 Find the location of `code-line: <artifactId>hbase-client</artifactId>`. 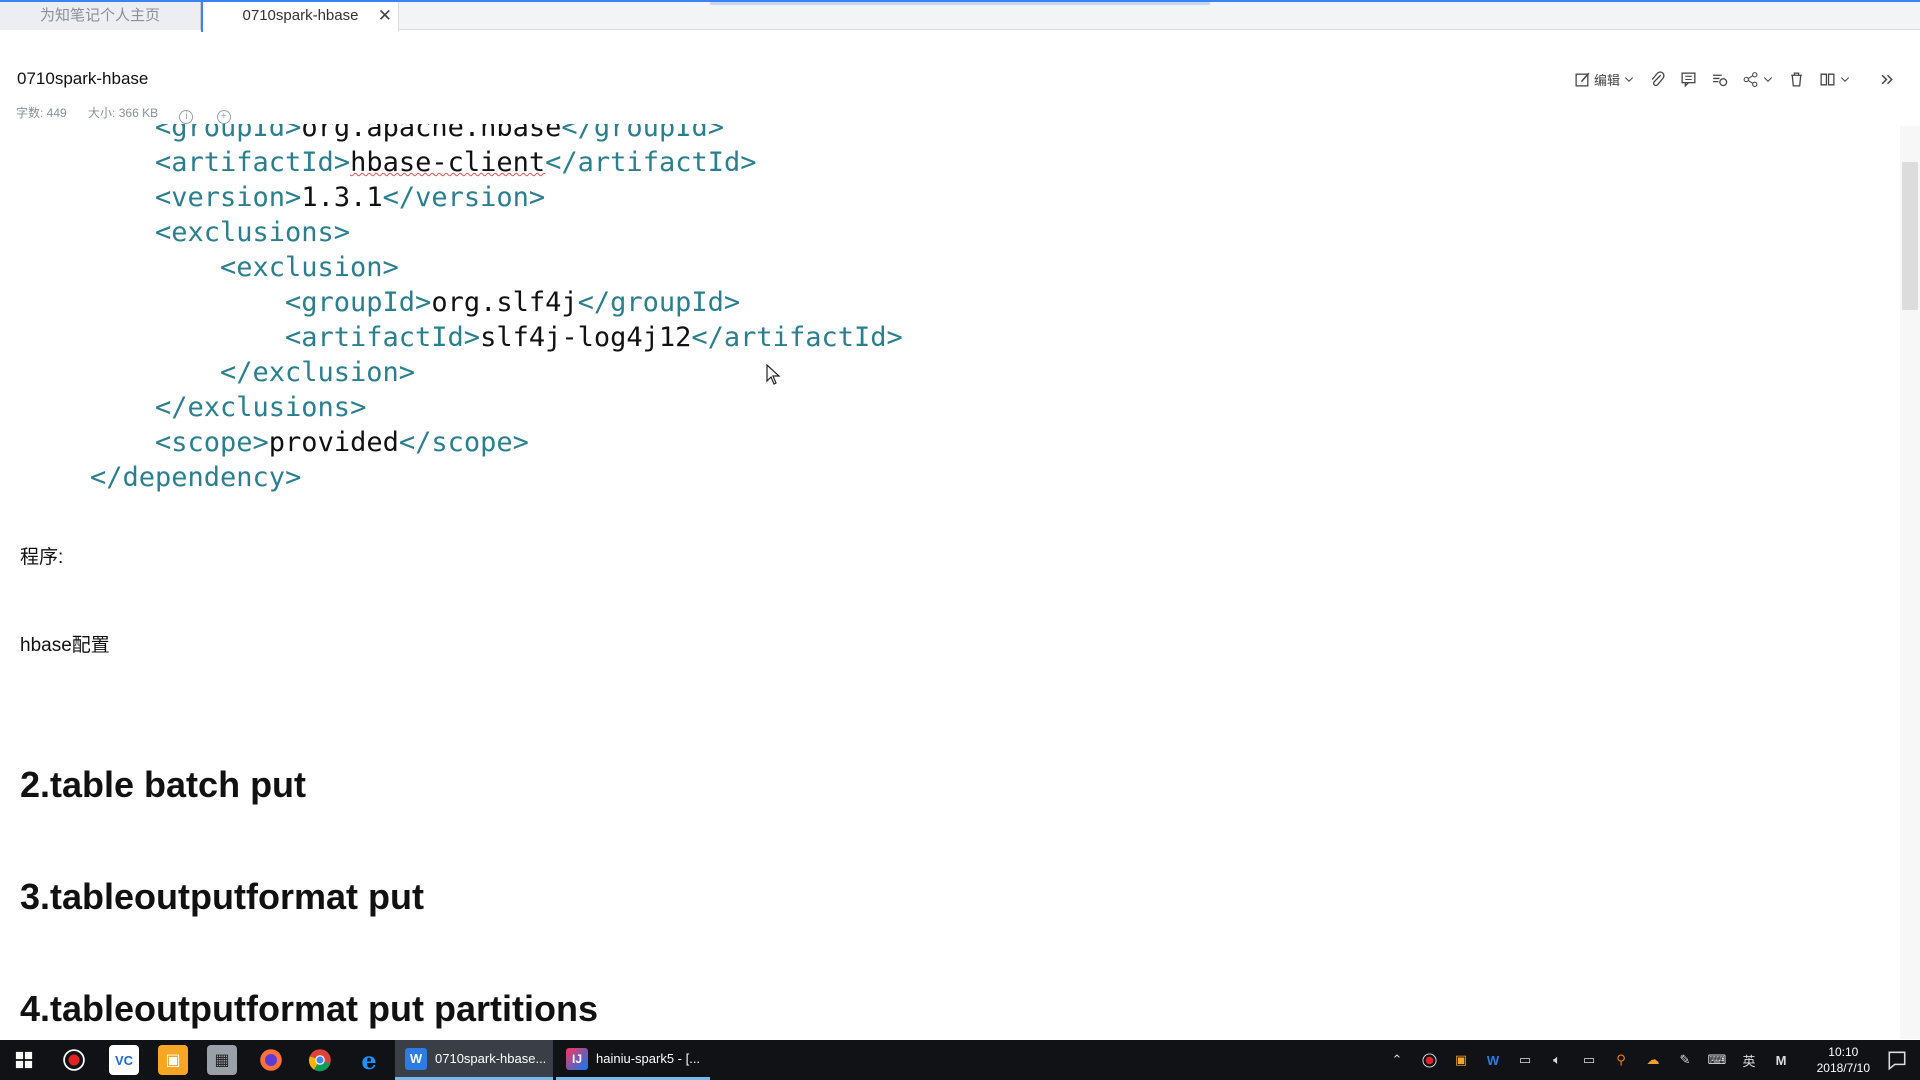

code-line: <artifactId>hbase-client</artifactId> is located at coordinates (456, 162).